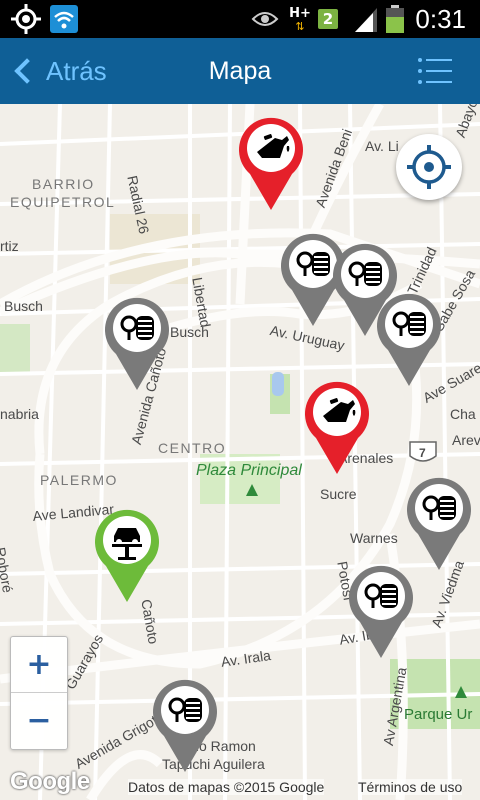 The height and width of the screenshot is (800, 480). What do you see at coordinates (382, 146) in the screenshot?
I see `street-label: Av. Li` at bounding box center [382, 146].